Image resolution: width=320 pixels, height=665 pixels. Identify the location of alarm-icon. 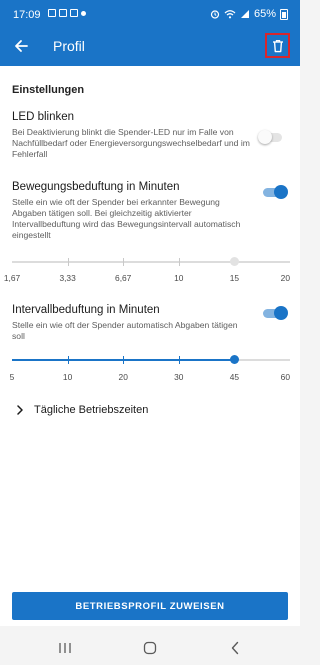
(215, 14).